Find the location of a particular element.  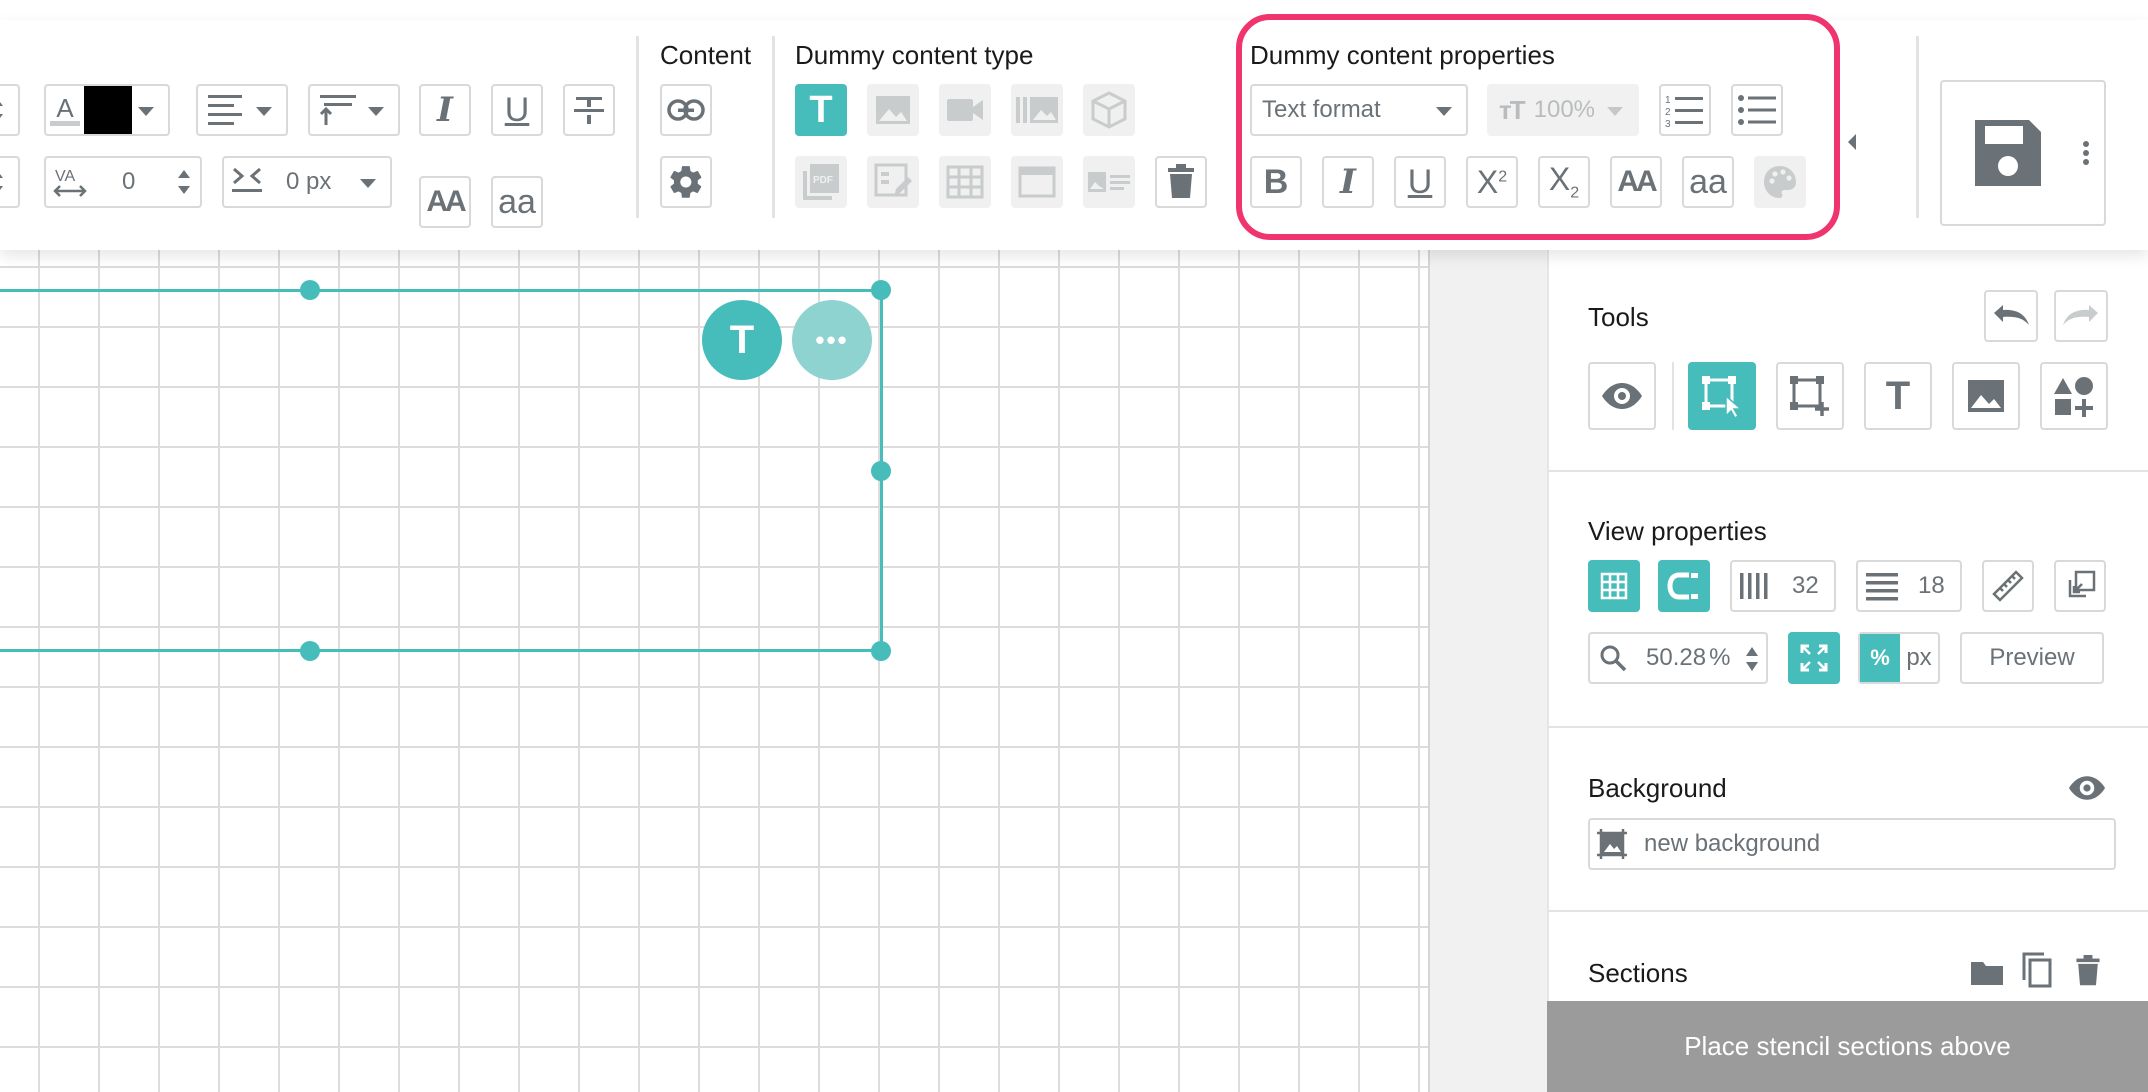

image-icon is located at coordinates (893, 110).